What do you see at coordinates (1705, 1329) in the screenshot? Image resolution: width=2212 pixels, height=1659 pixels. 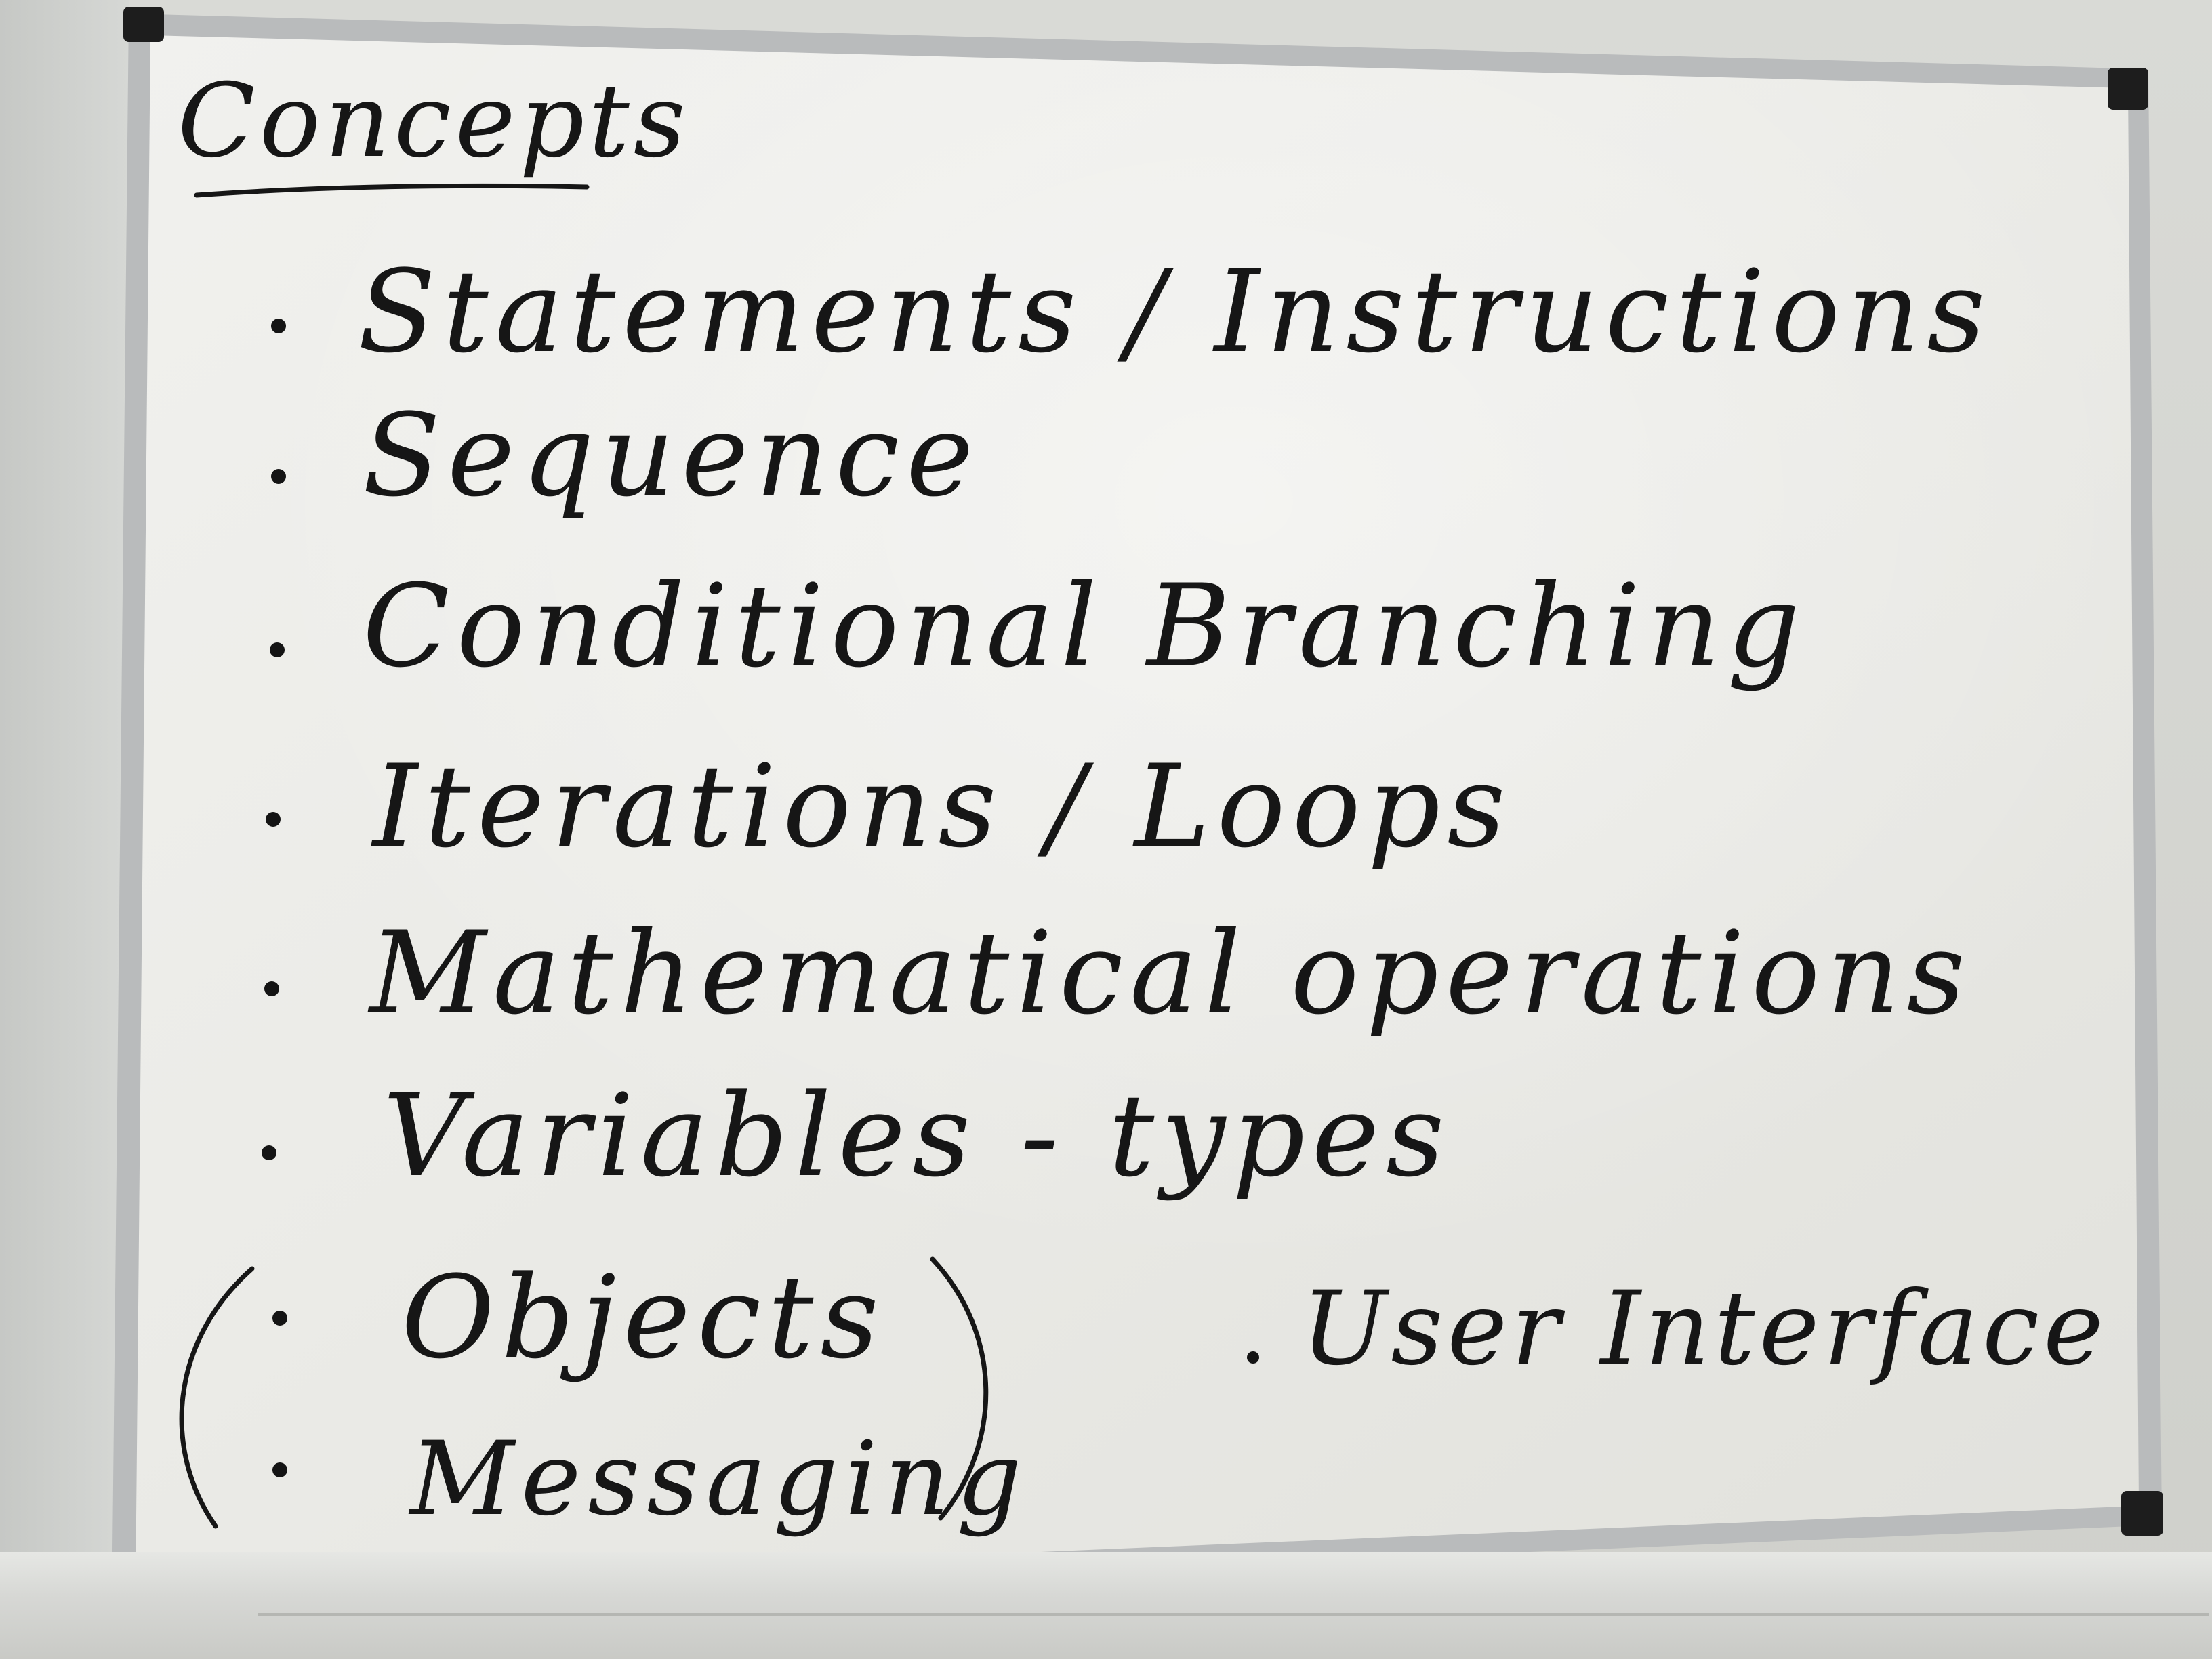 I see `item-user-interface: User Interface` at bounding box center [1705, 1329].